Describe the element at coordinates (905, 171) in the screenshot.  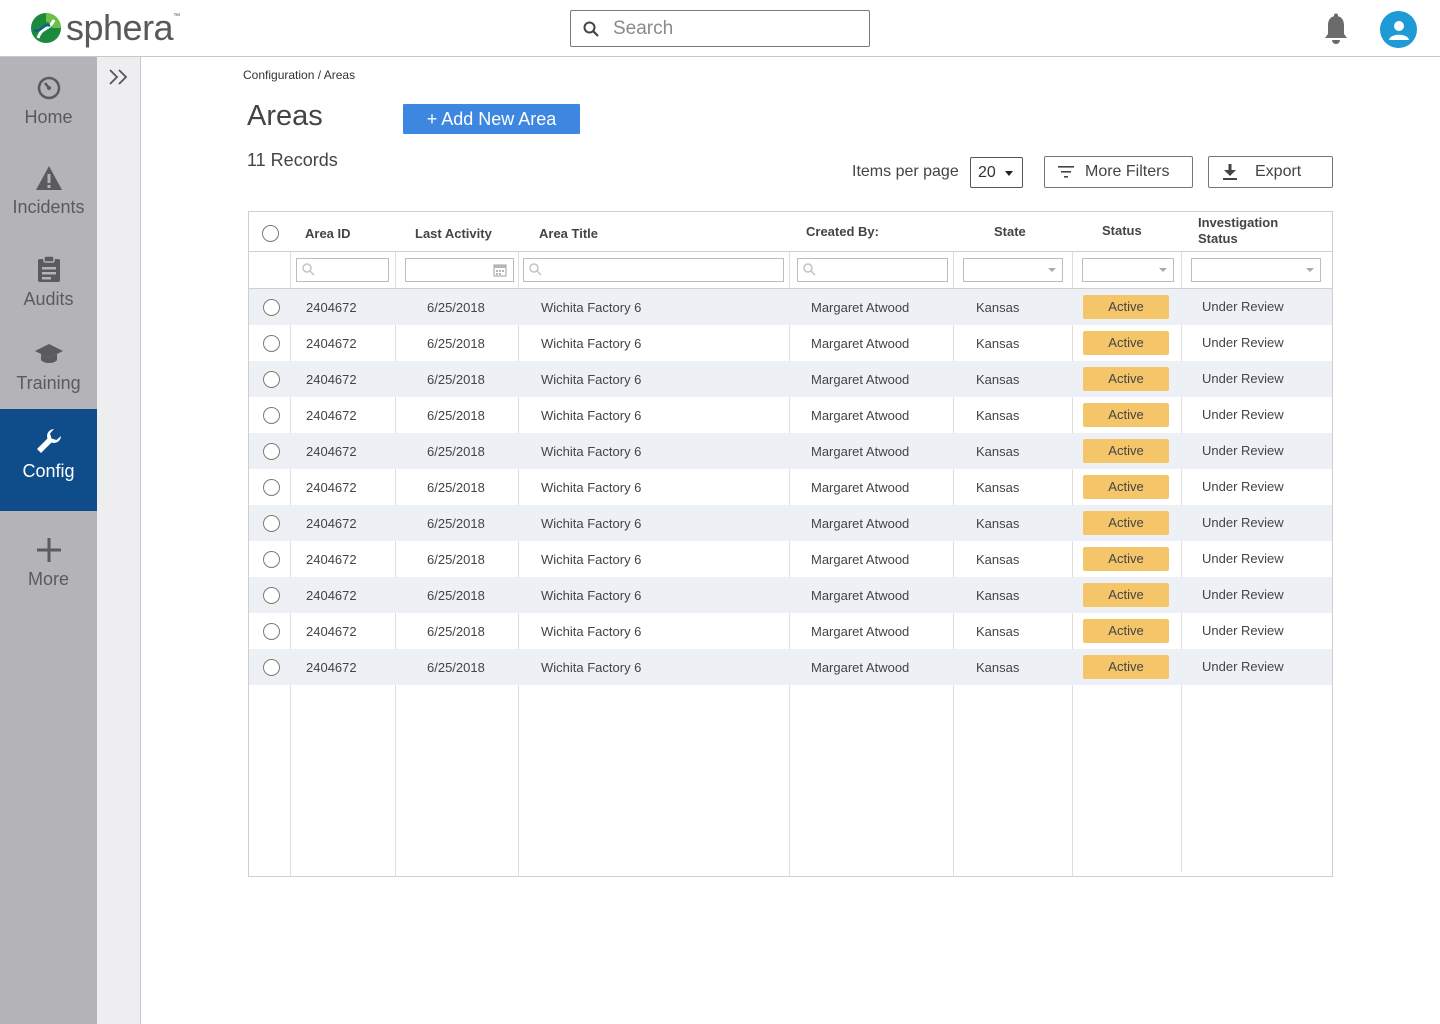
I see `items-per-page-label: Items per page` at that location.